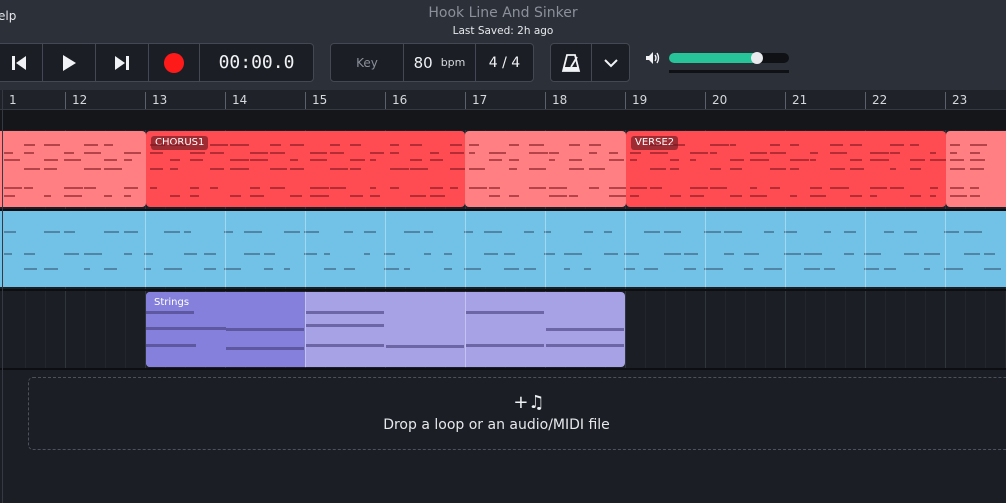 The height and width of the screenshot is (503, 1006). What do you see at coordinates (9, 100) in the screenshot?
I see `bar-marker-1: 1` at bounding box center [9, 100].